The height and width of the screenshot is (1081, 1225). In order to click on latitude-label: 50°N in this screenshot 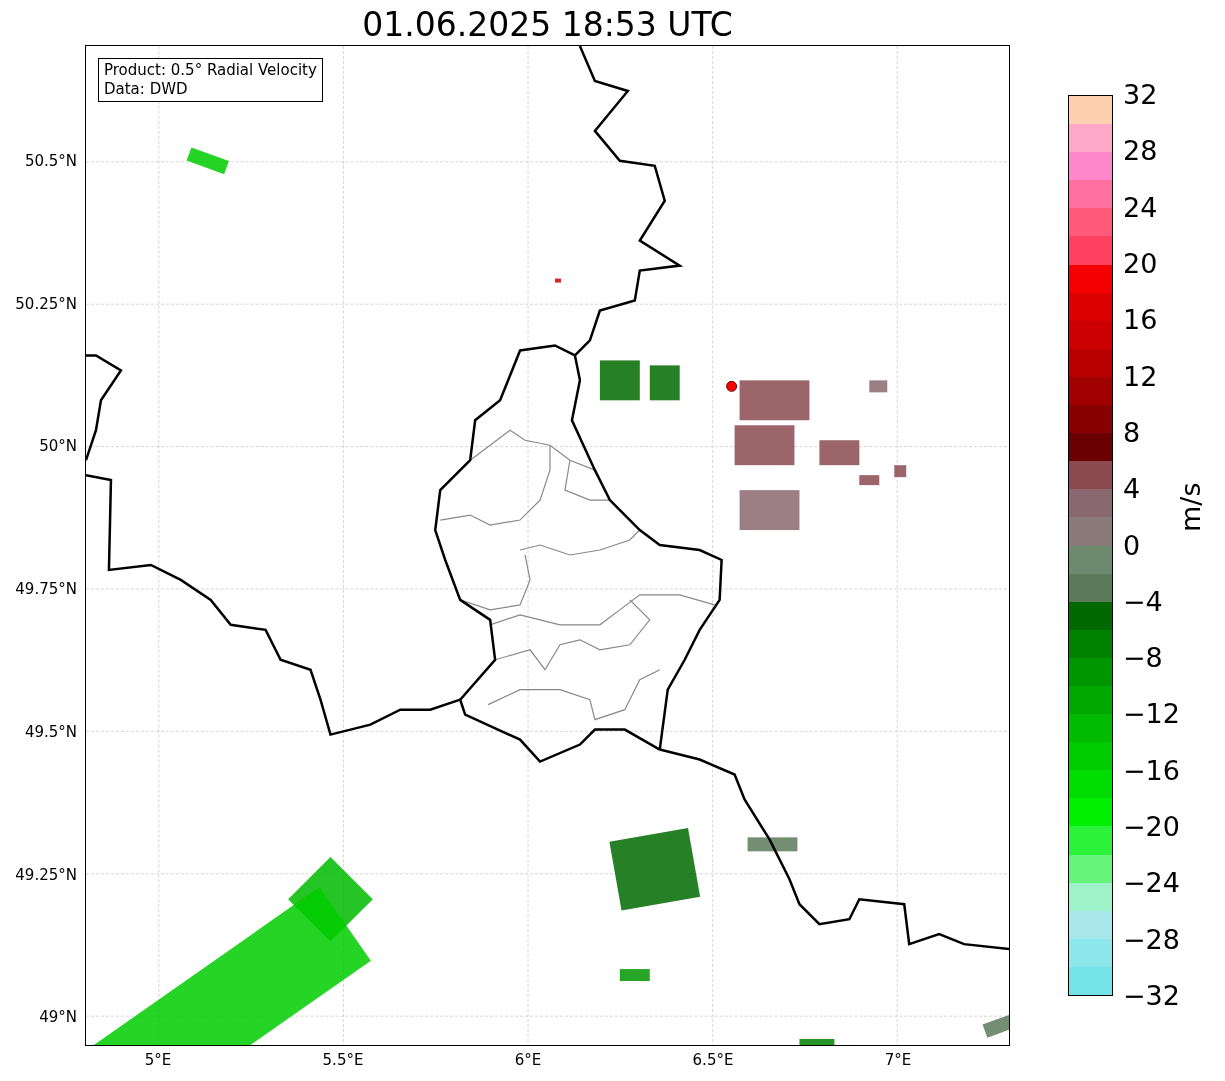, I will do `click(58, 446)`.